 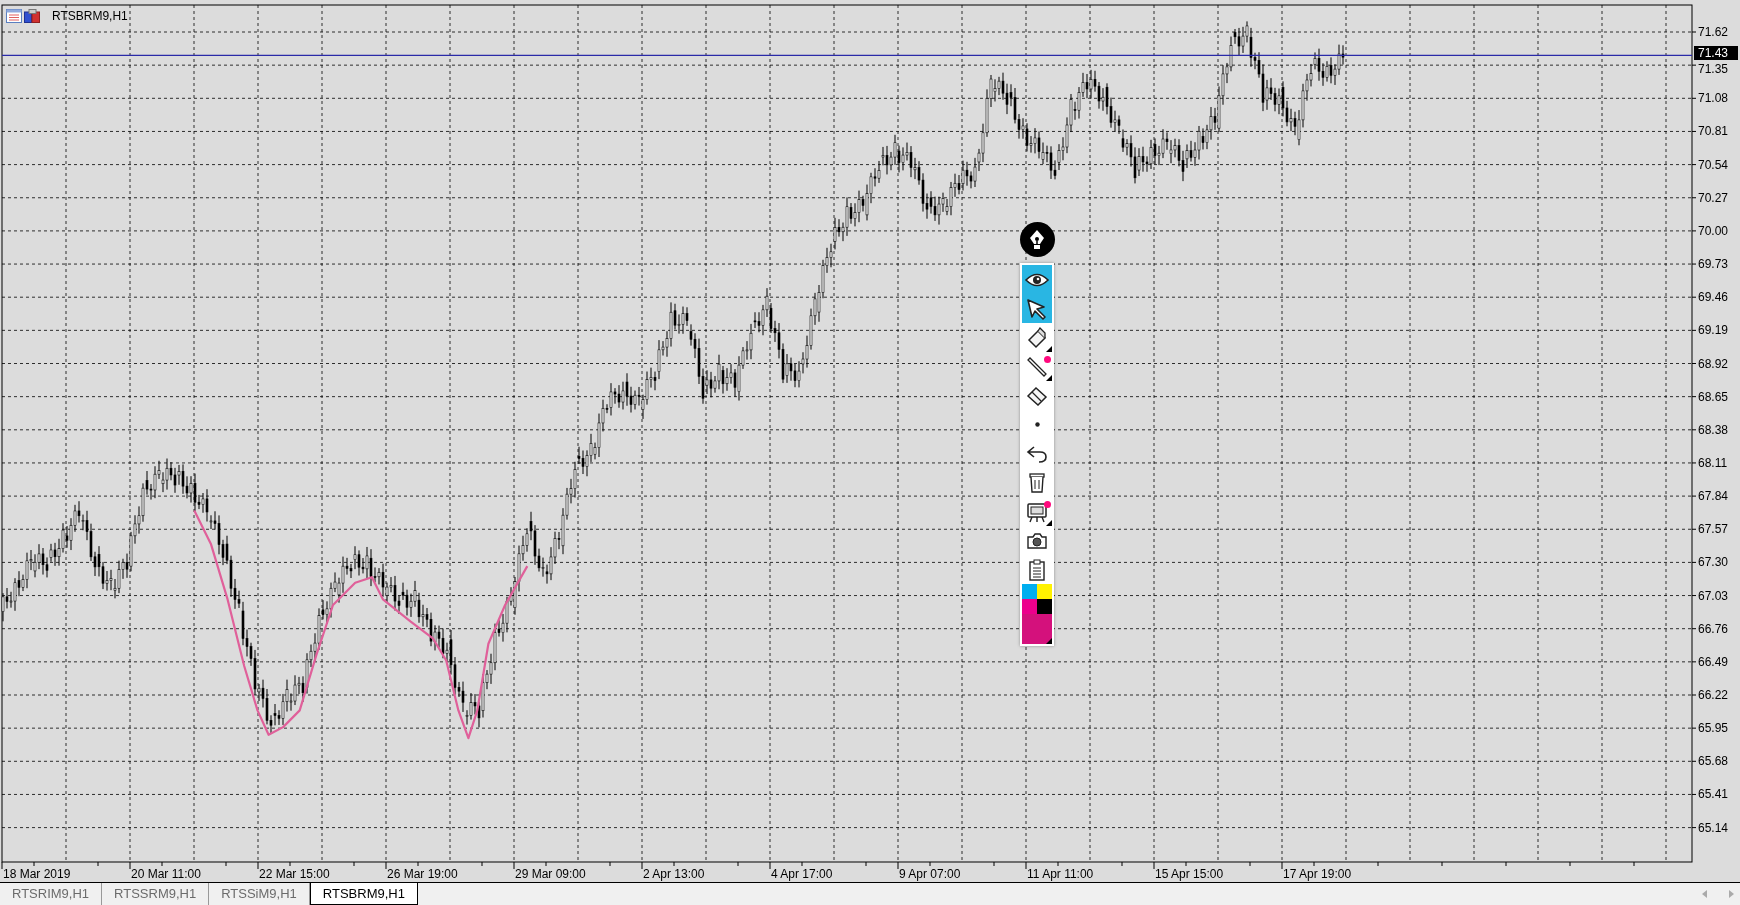 What do you see at coordinates (294, 874) in the screenshot?
I see `time-label: 22 Mar 15:00` at bounding box center [294, 874].